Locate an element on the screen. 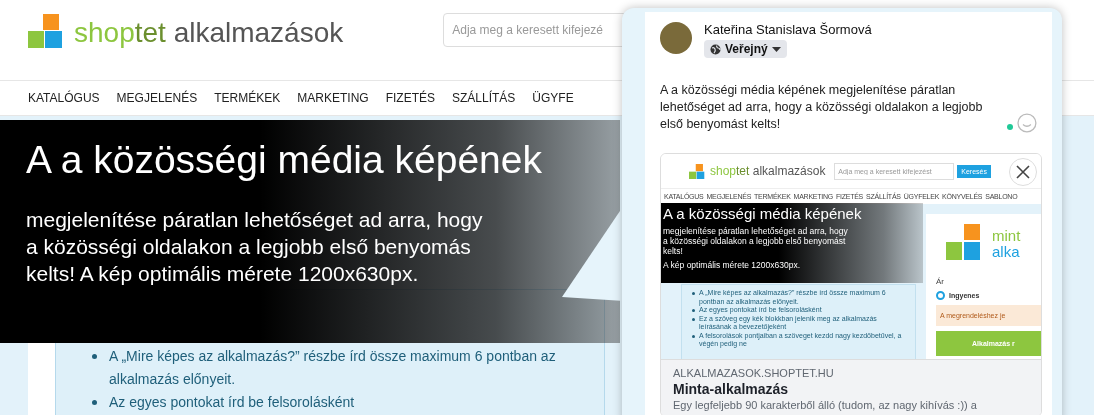 Image resolution: width=1094 pixels, height=415 pixels. close-icon is located at coordinates (1023, 172).